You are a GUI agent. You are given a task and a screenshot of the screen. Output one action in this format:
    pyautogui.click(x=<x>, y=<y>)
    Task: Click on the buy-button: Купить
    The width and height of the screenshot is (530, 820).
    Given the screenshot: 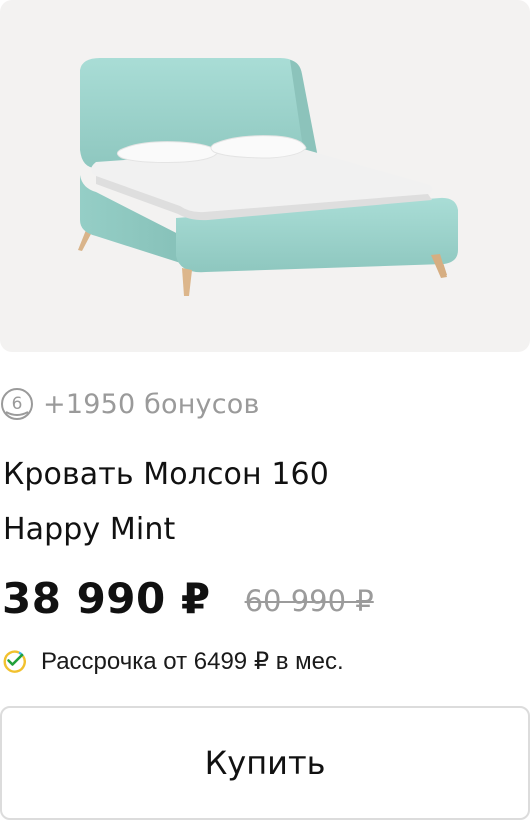 What is the action you would take?
    pyautogui.click(x=265, y=763)
    